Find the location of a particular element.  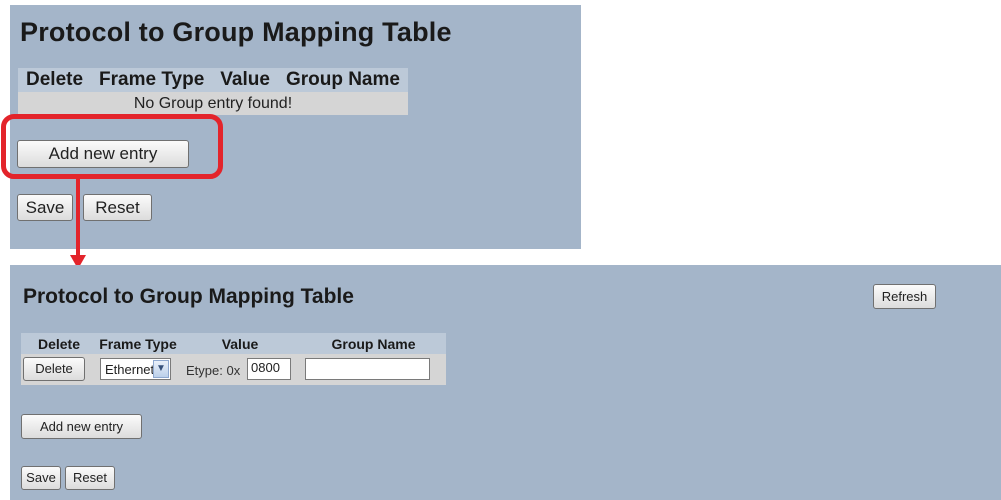

frame-type-value: Ethernet is located at coordinates (130, 369).